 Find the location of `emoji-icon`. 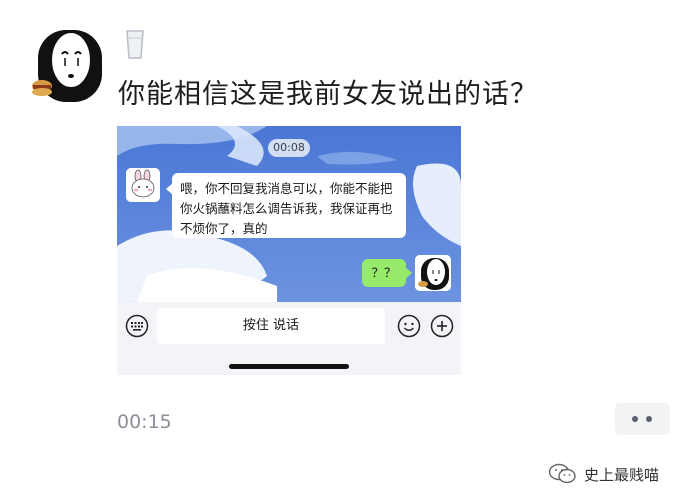

emoji-icon is located at coordinates (409, 326).